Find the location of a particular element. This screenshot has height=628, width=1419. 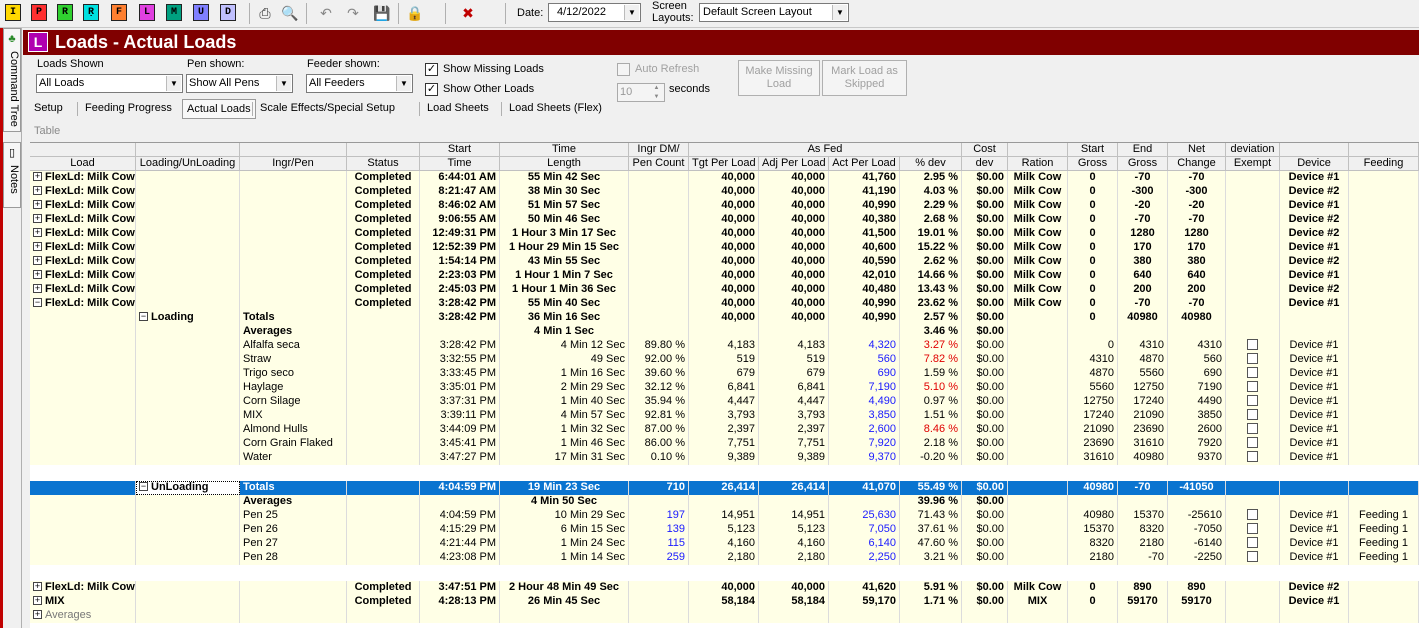

toolbar-d-button: D is located at coordinates (228, 12).